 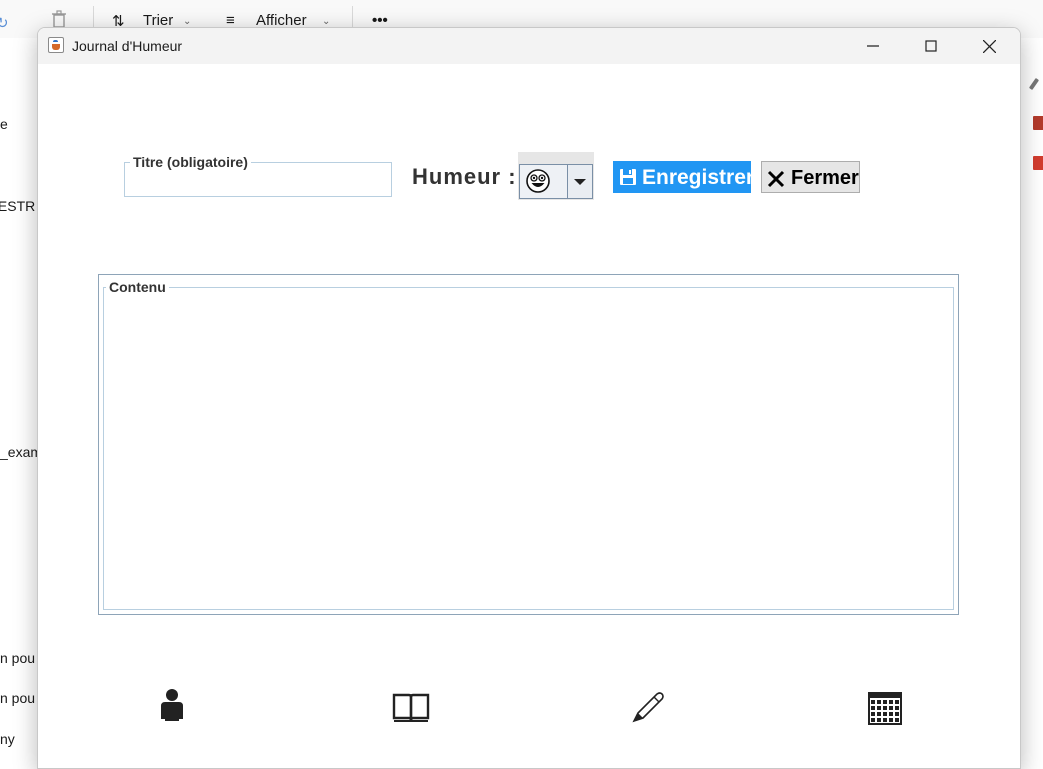 I want to click on mood-combobox, so click(x=556, y=176).